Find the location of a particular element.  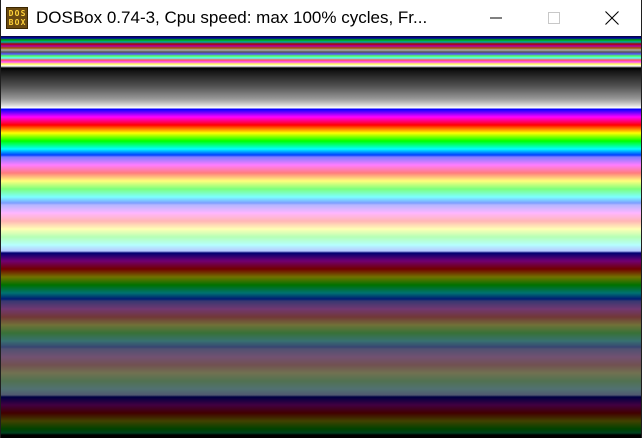

minimize-button is located at coordinates (496, 18).